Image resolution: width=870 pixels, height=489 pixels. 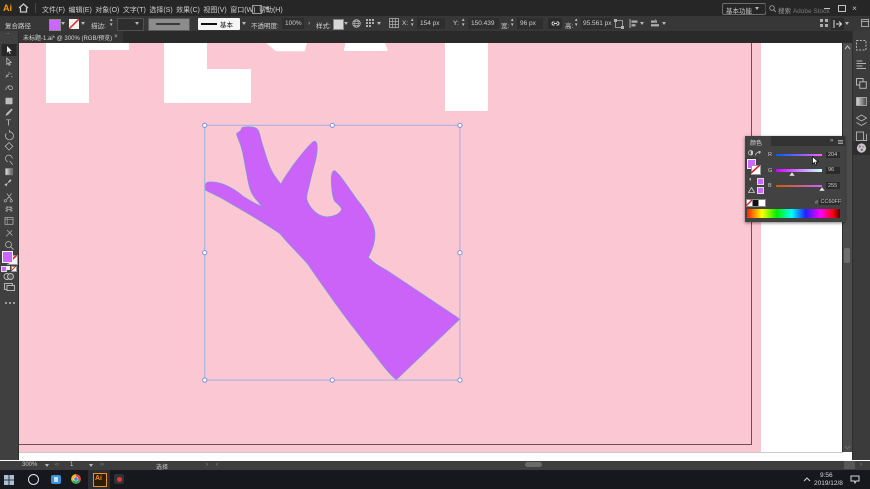 What do you see at coordinates (8, 123) in the screenshot?
I see `svg-text: T` at bounding box center [8, 123].